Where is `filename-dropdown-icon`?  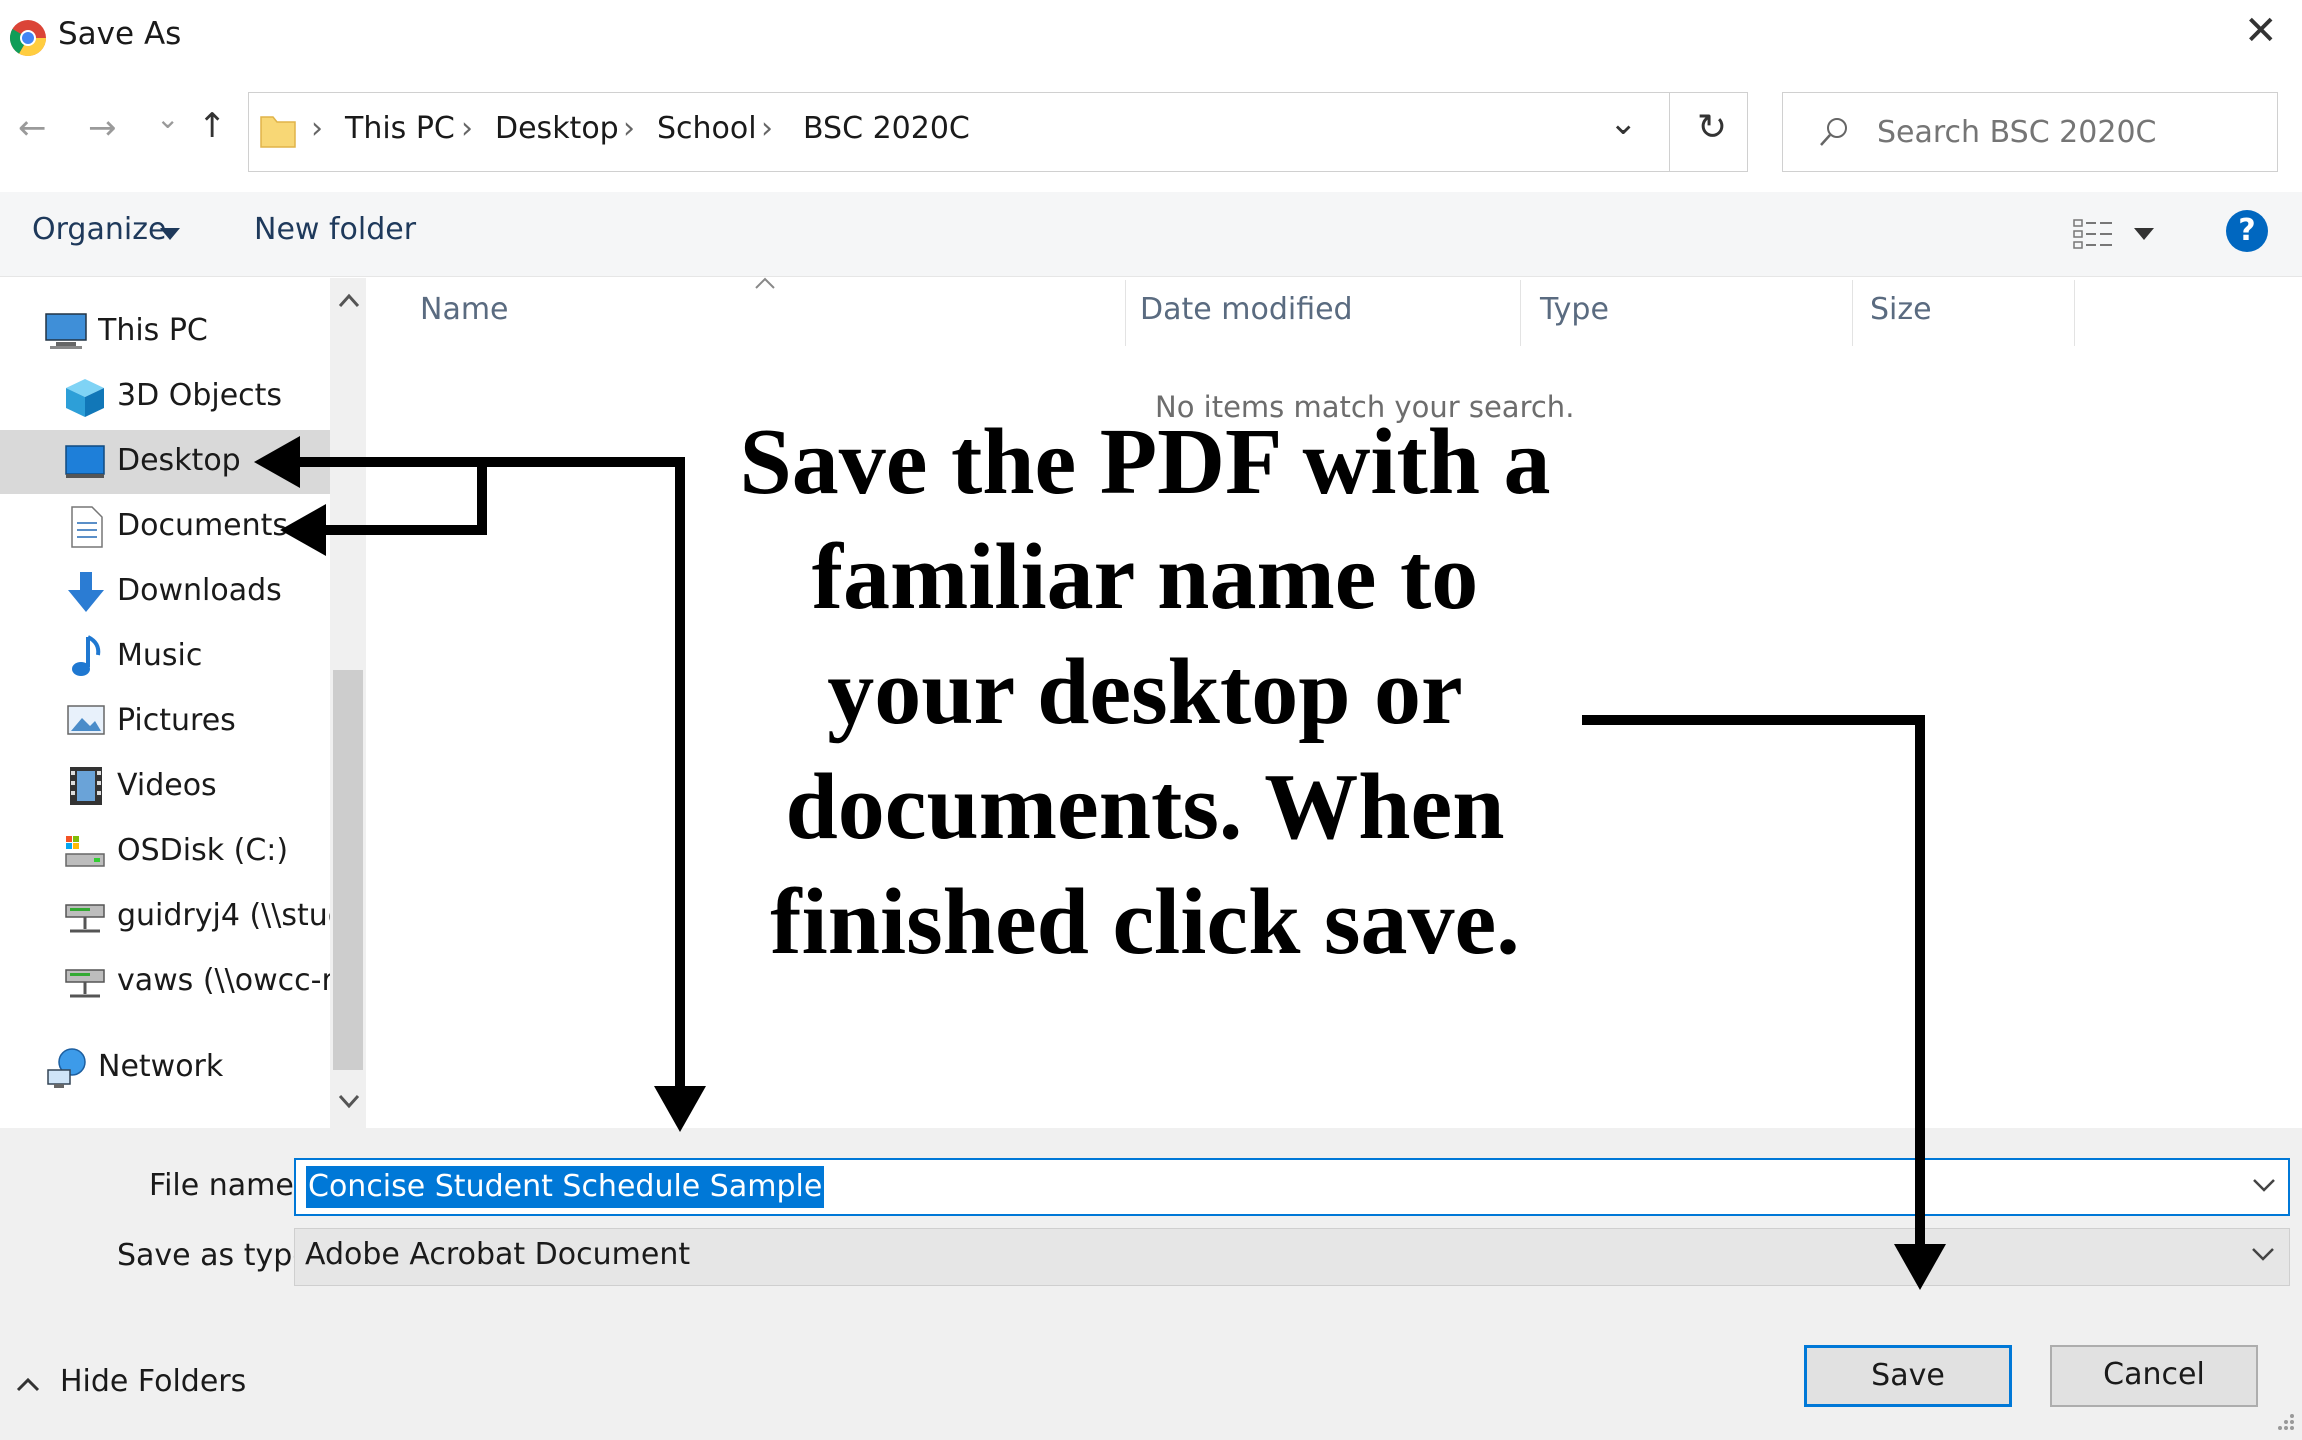
filename-dropdown-icon is located at coordinates (2264, 1186).